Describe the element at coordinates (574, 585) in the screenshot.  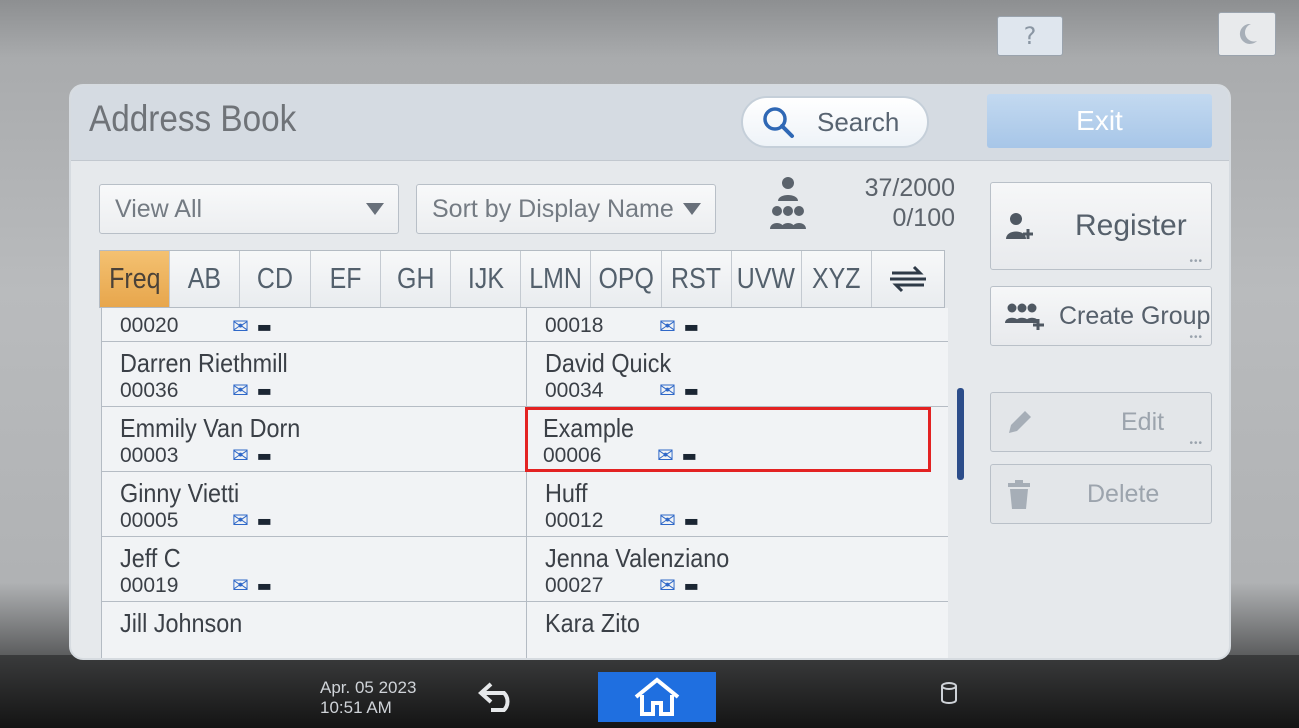
I see `entry-number: 00027` at that location.